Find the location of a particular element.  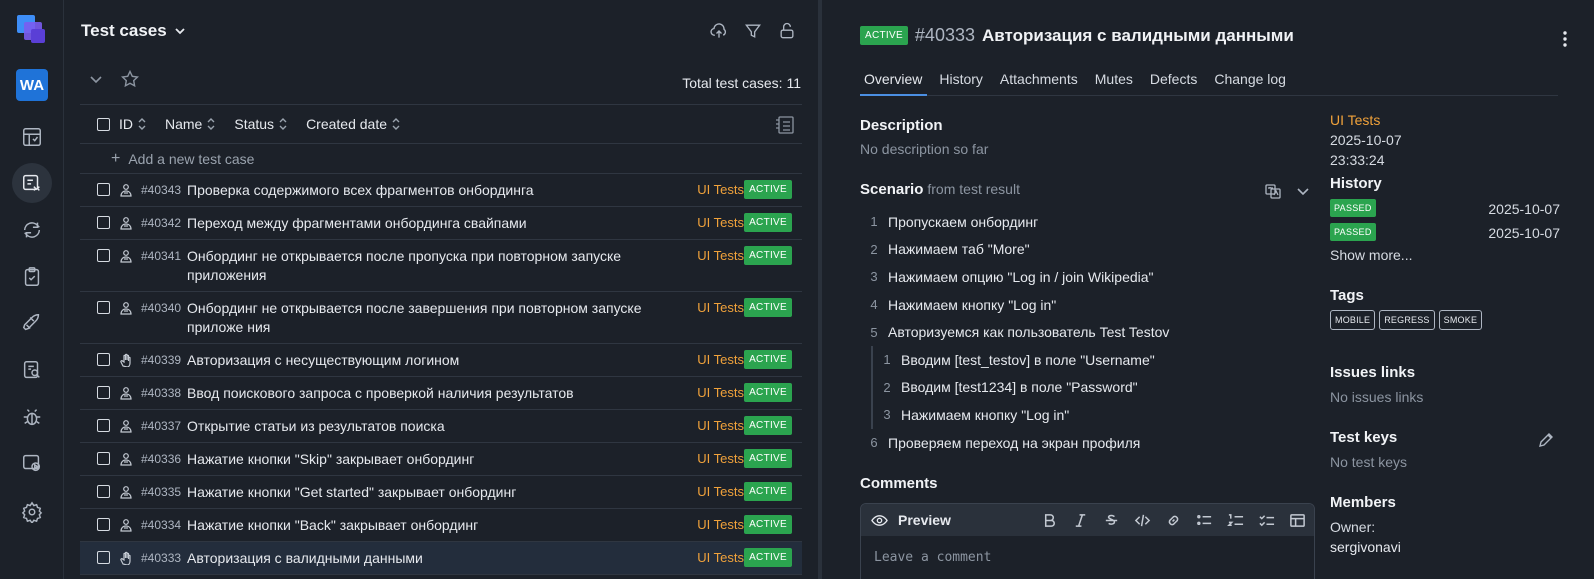

settings-icon is located at coordinates (32, 512).